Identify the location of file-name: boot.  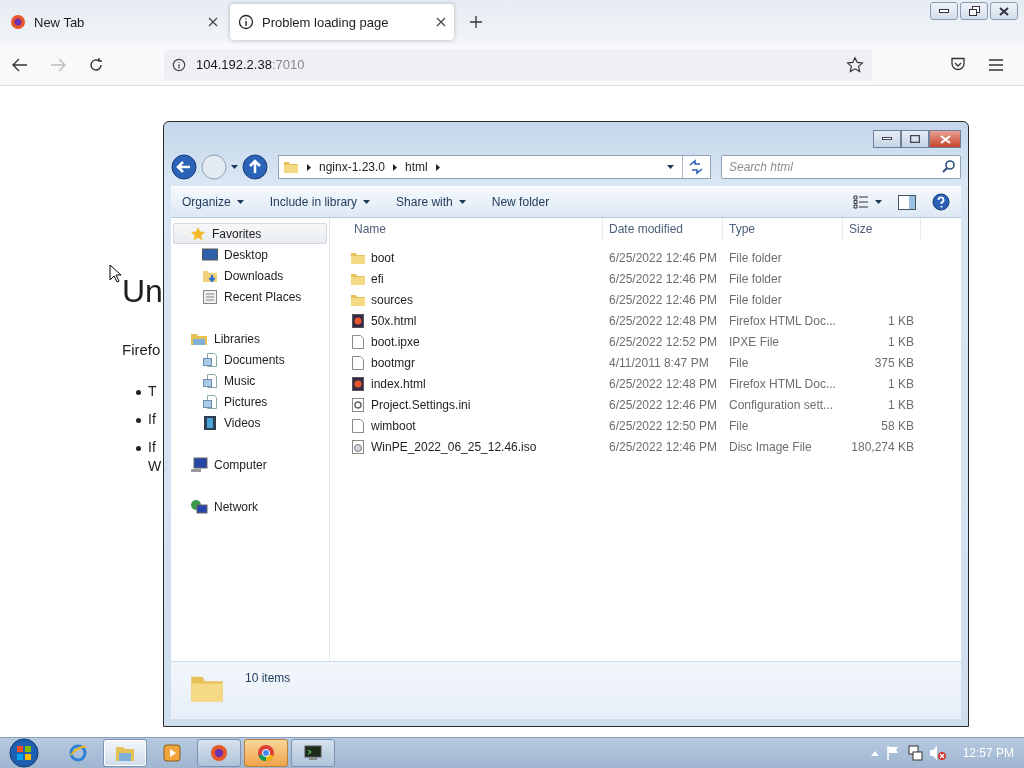
(383, 257).